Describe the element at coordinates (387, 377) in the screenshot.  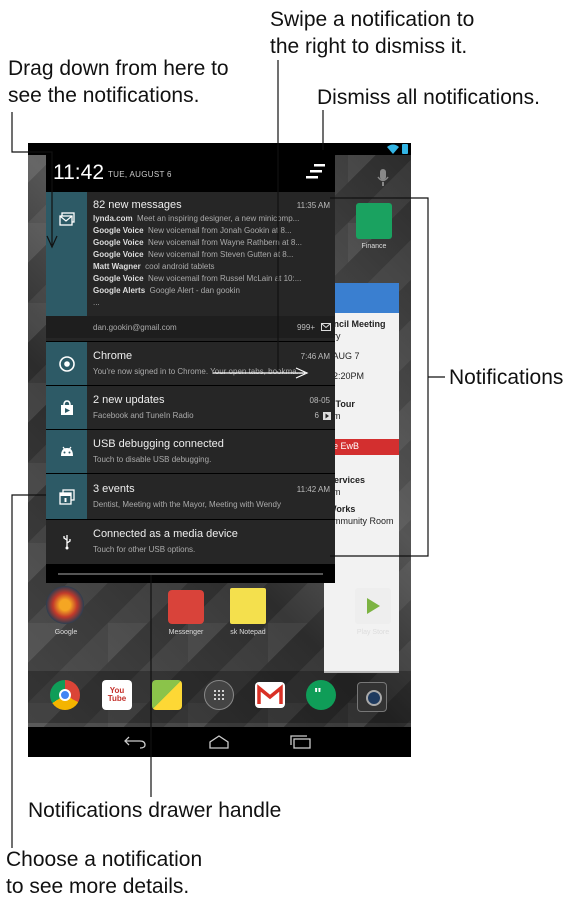
I see `notifications-bracket` at that location.